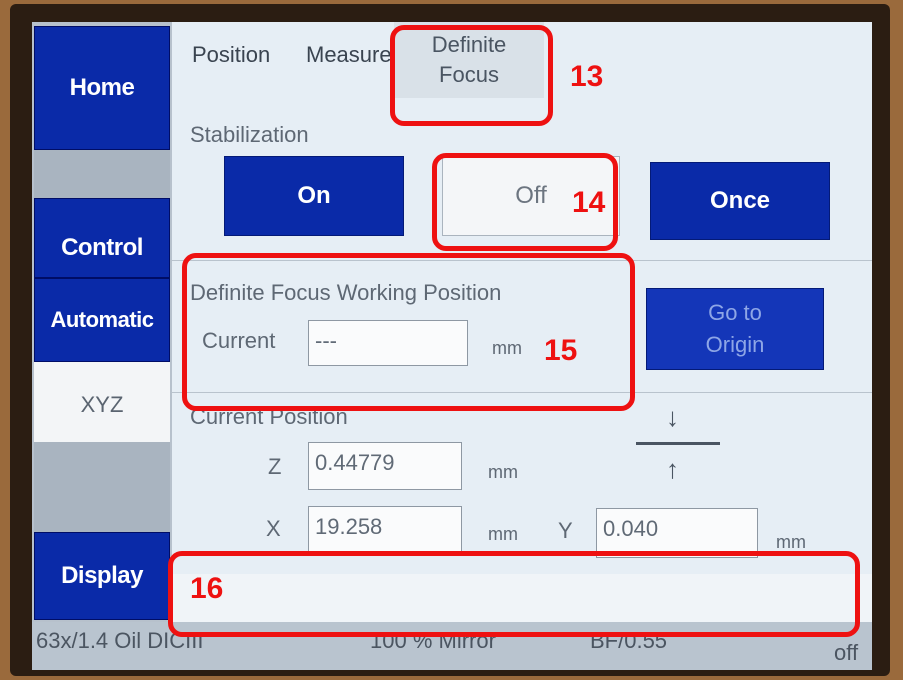 This screenshot has width=903, height=680. What do you see at coordinates (385, 530) in the screenshot?
I see `x-position-field: 19.258` at bounding box center [385, 530].